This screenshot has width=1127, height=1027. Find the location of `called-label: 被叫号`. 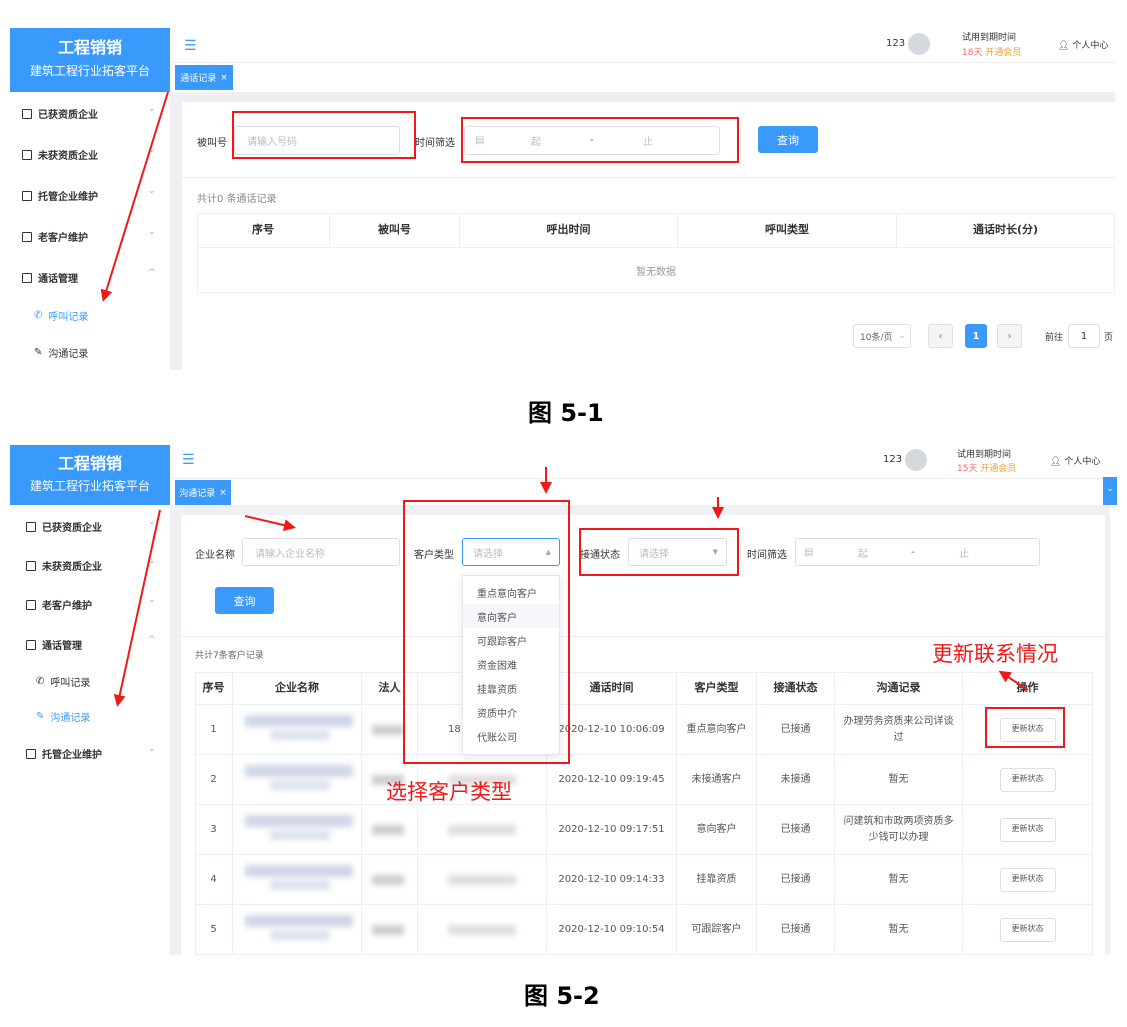

called-label: 被叫号 is located at coordinates (212, 143).